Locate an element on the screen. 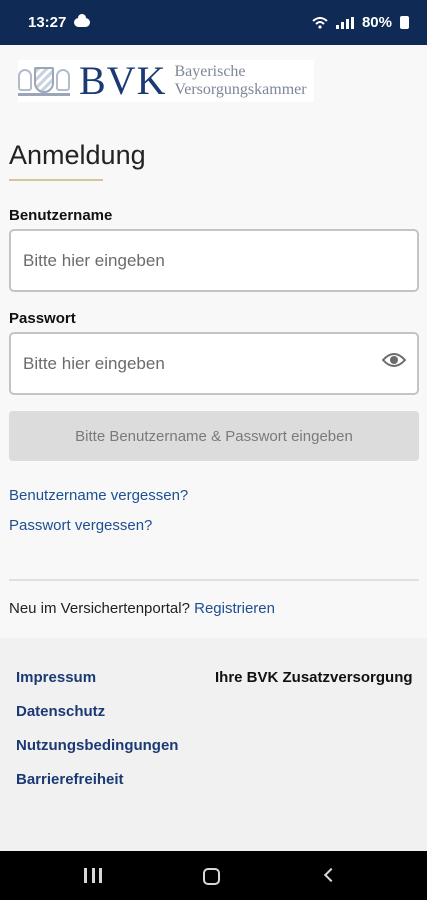  register-line: Neu im Versichertenportal? Registrieren is located at coordinates (142, 608).